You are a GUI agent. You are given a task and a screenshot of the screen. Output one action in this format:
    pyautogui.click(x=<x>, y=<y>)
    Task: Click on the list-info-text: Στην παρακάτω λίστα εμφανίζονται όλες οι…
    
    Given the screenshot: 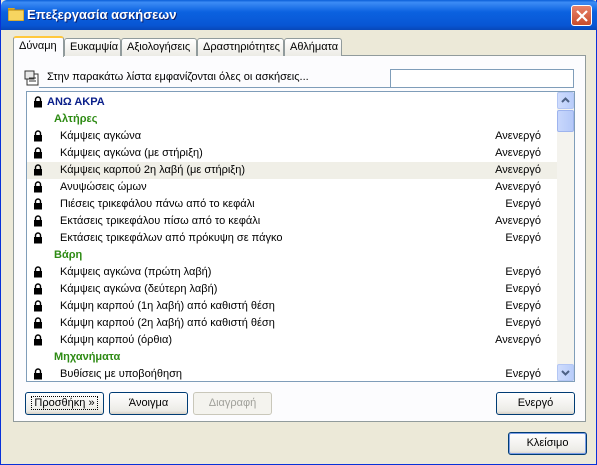 What is the action you would take?
    pyautogui.click(x=178, y=77)
    